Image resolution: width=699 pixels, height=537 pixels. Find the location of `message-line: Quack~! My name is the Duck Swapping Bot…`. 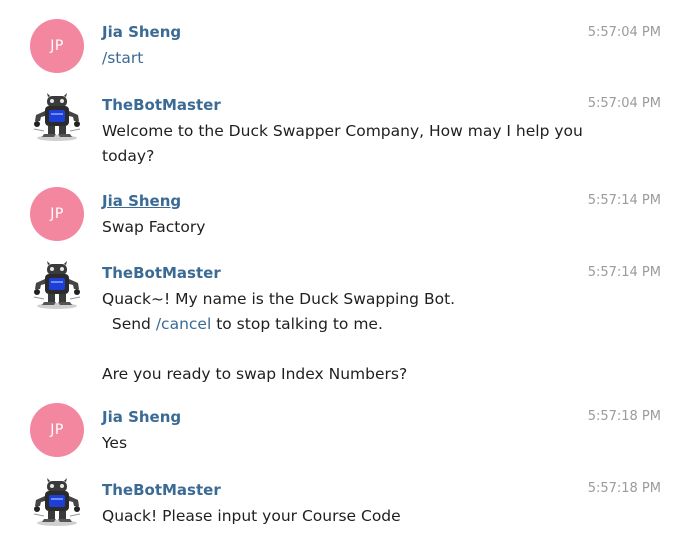

message-line: Quack~! My name is the Duck Swapping Bot… is located at coordinates (337, 299).